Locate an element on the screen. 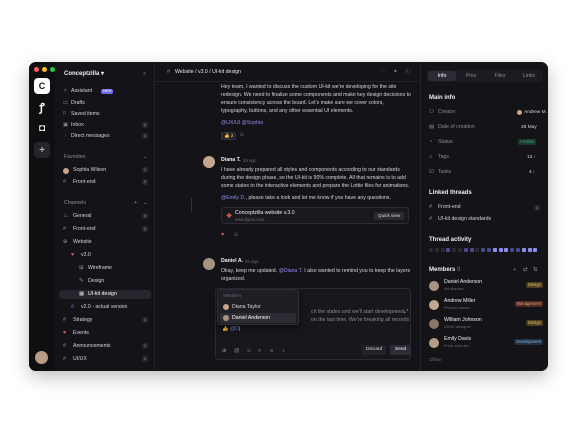 The image size is (577, 433). channel-v2: # v2.0 - actual version is located at coordinates (105, 307).